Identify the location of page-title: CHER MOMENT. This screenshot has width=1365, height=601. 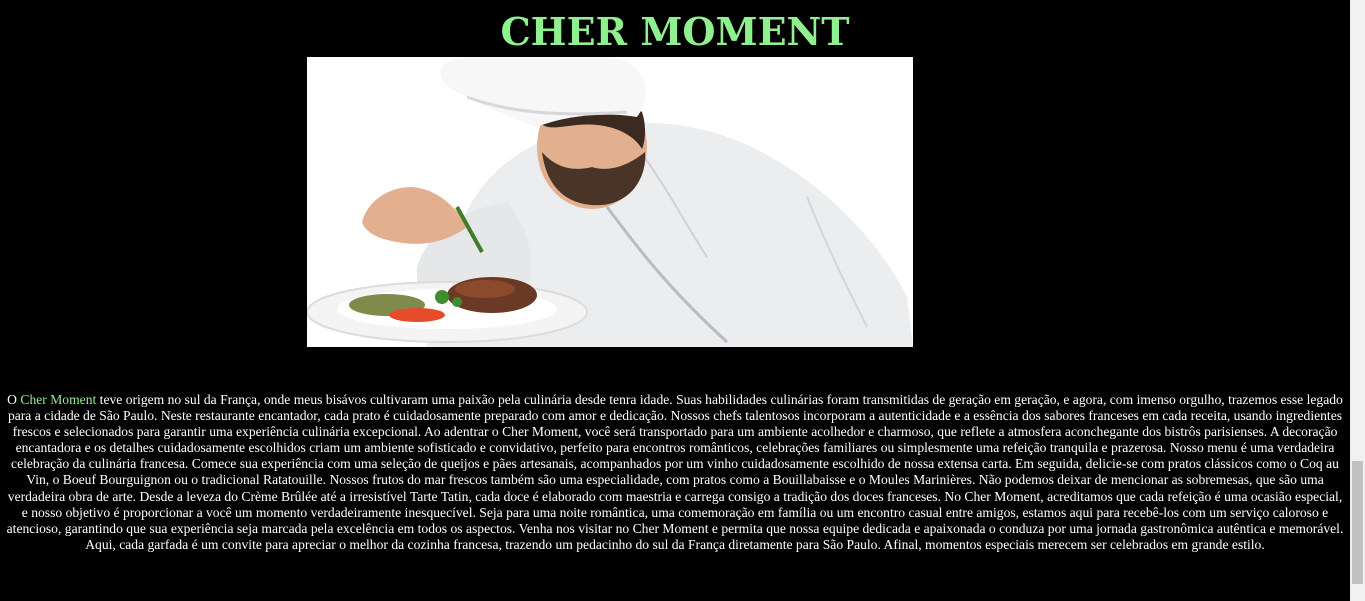
(675, 31).